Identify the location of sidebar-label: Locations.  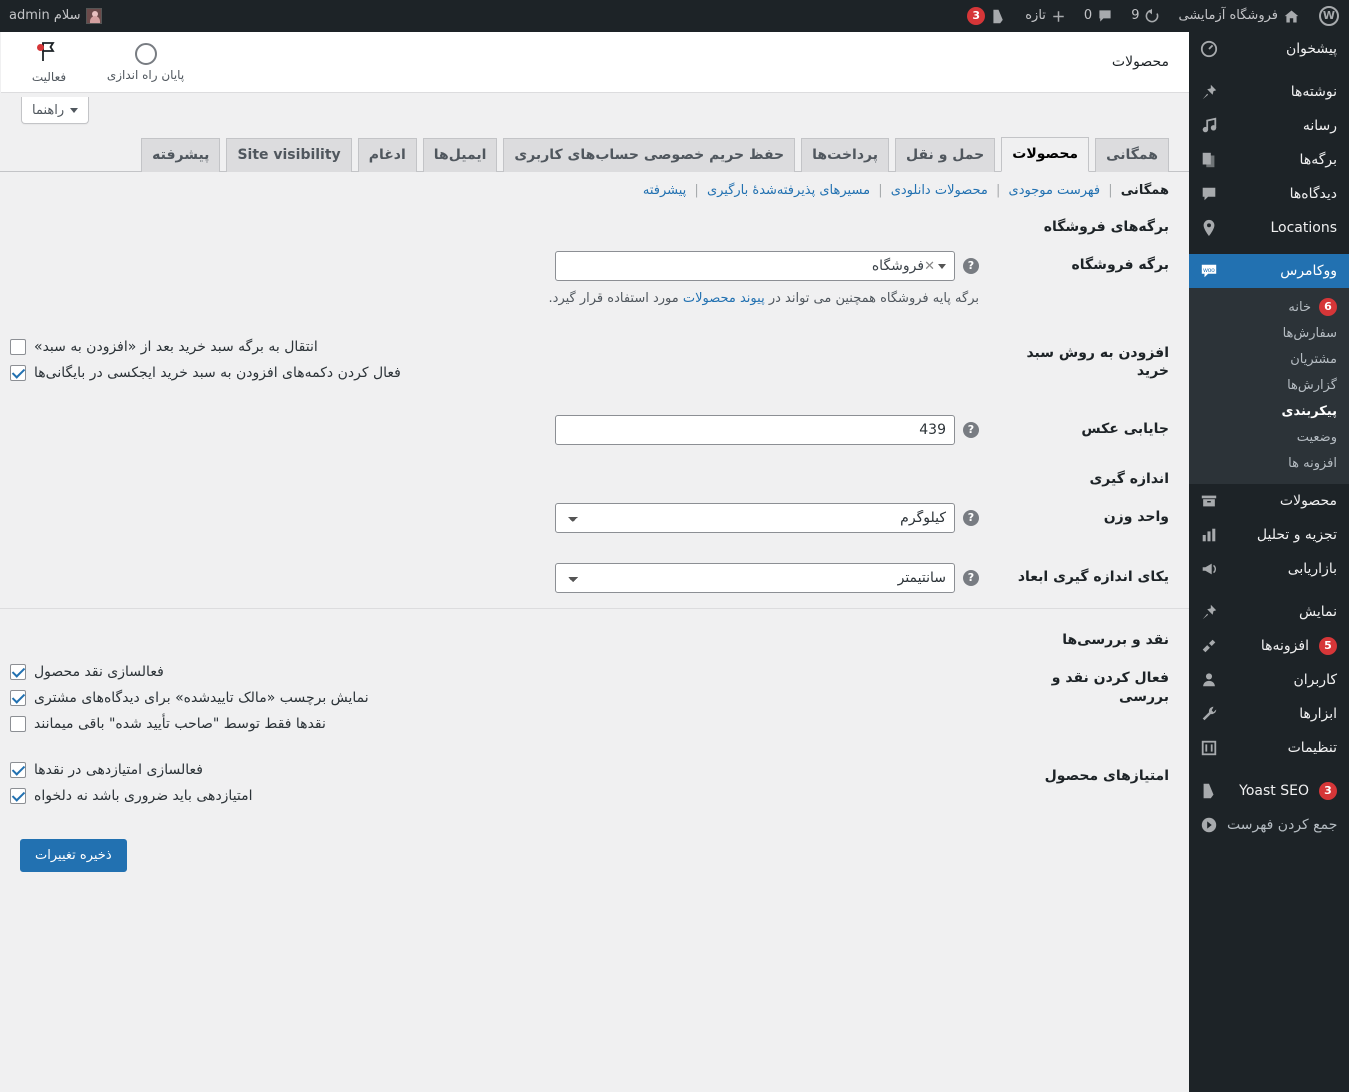
(1303, 228).